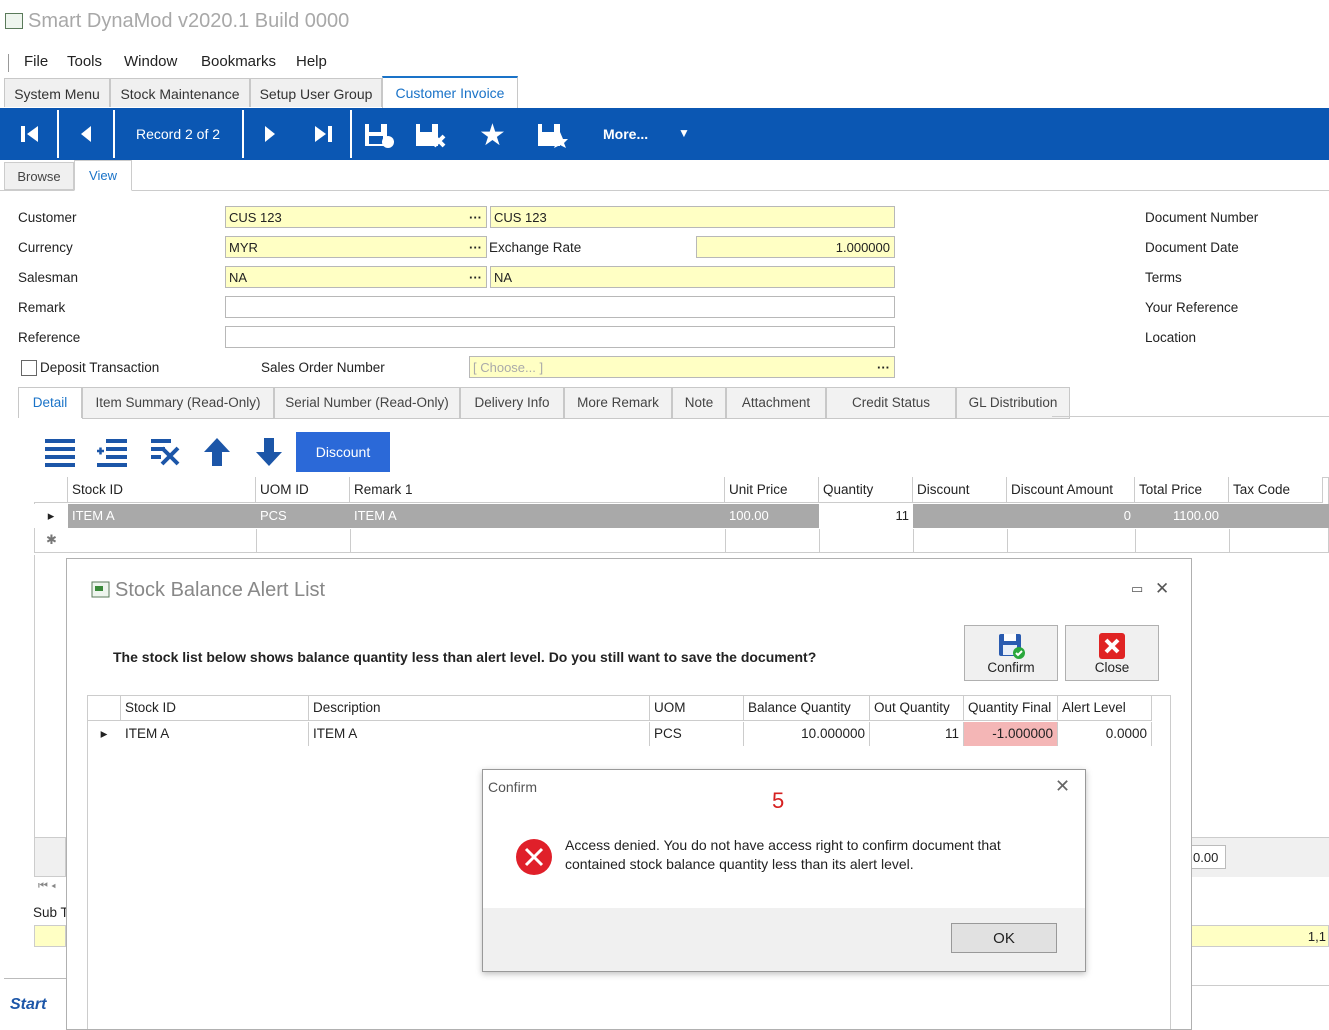 This screenshot has width=1329, height=1030. I want to click on cell-discount-amount: 0, so click(1071, 516).